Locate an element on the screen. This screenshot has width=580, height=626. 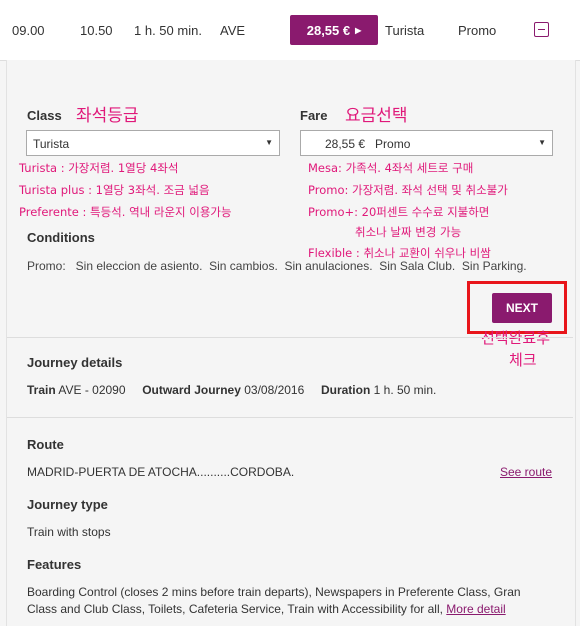
collapse-icon is located at coordinates (541, 29).